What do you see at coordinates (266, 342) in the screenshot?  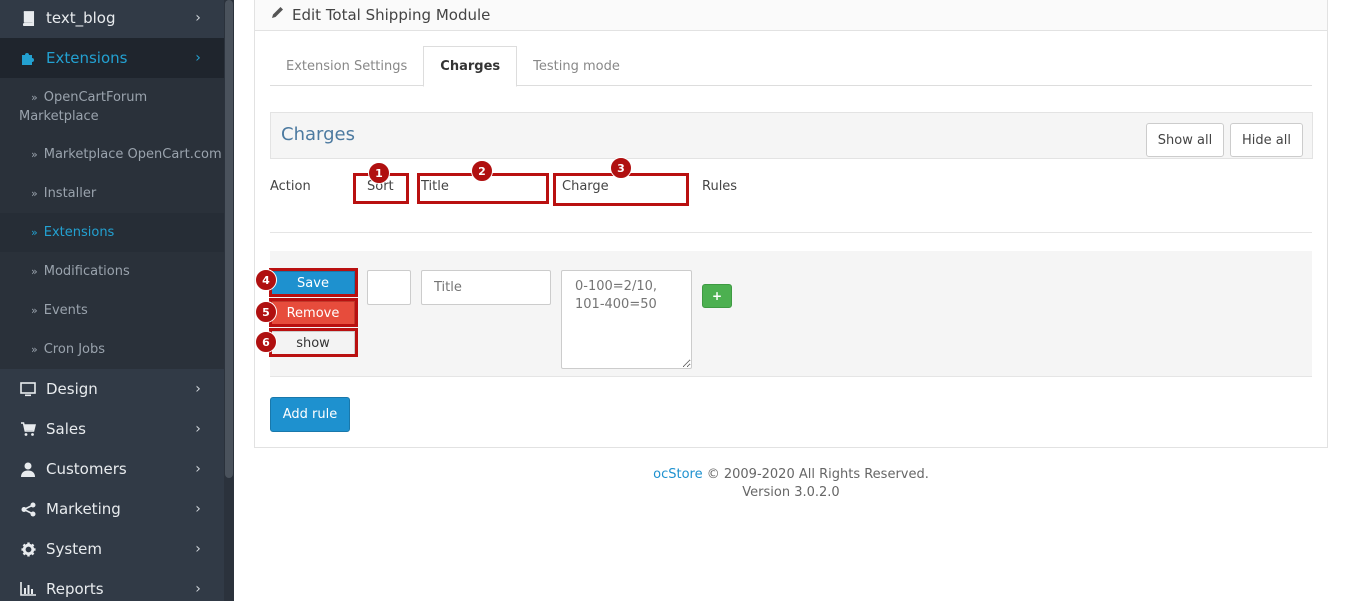 I see `annotation-badge-6: 6` at bounding box center [266, 342].